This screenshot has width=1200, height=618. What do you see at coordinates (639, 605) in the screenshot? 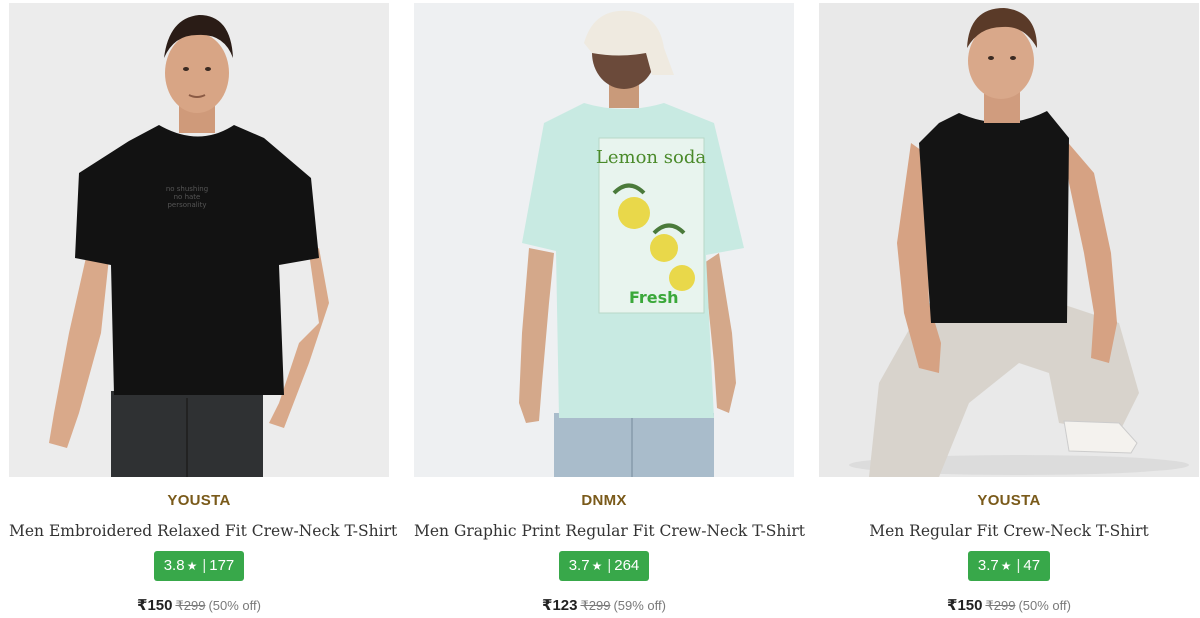
I see `discount-text: (59% off)` at bounding box center [639, 605].